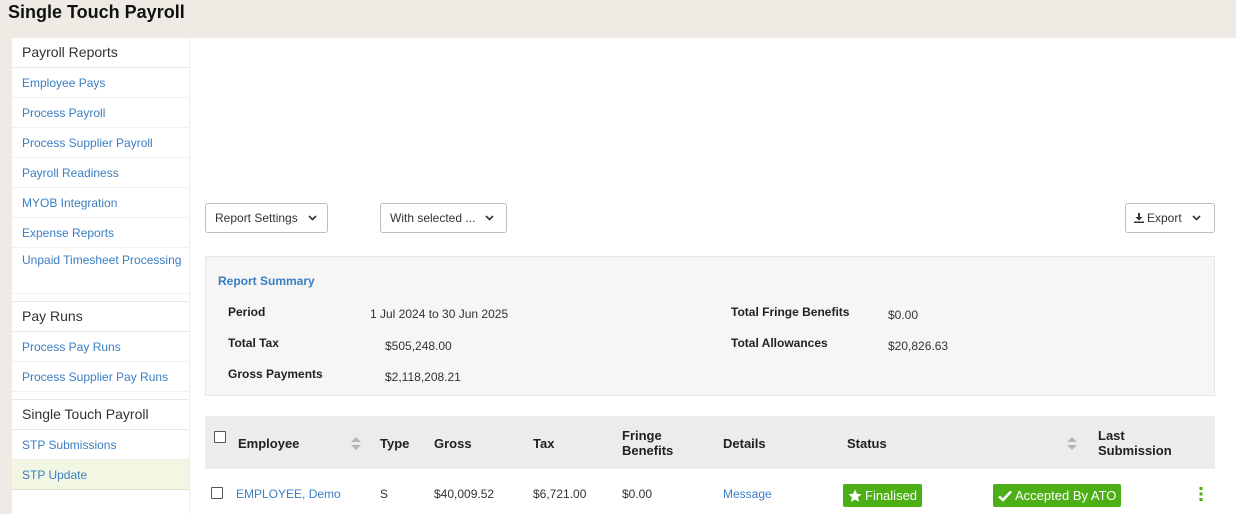 The width and height of the screenshot is (1236, 514). I want to click on export-button: Export, so click(1170, 218).